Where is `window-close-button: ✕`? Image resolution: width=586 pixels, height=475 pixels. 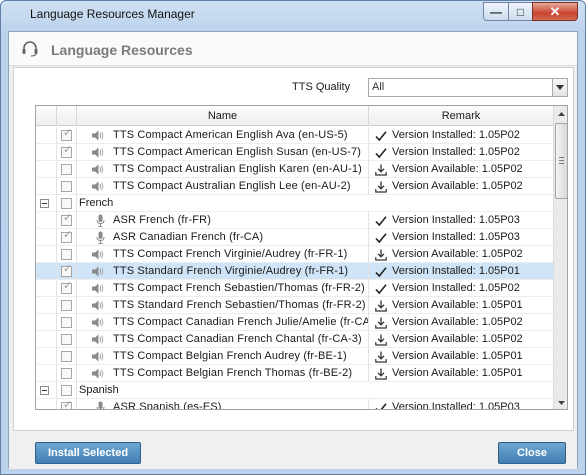
window-close-button: ✕ is located at coordinates (555, 11).